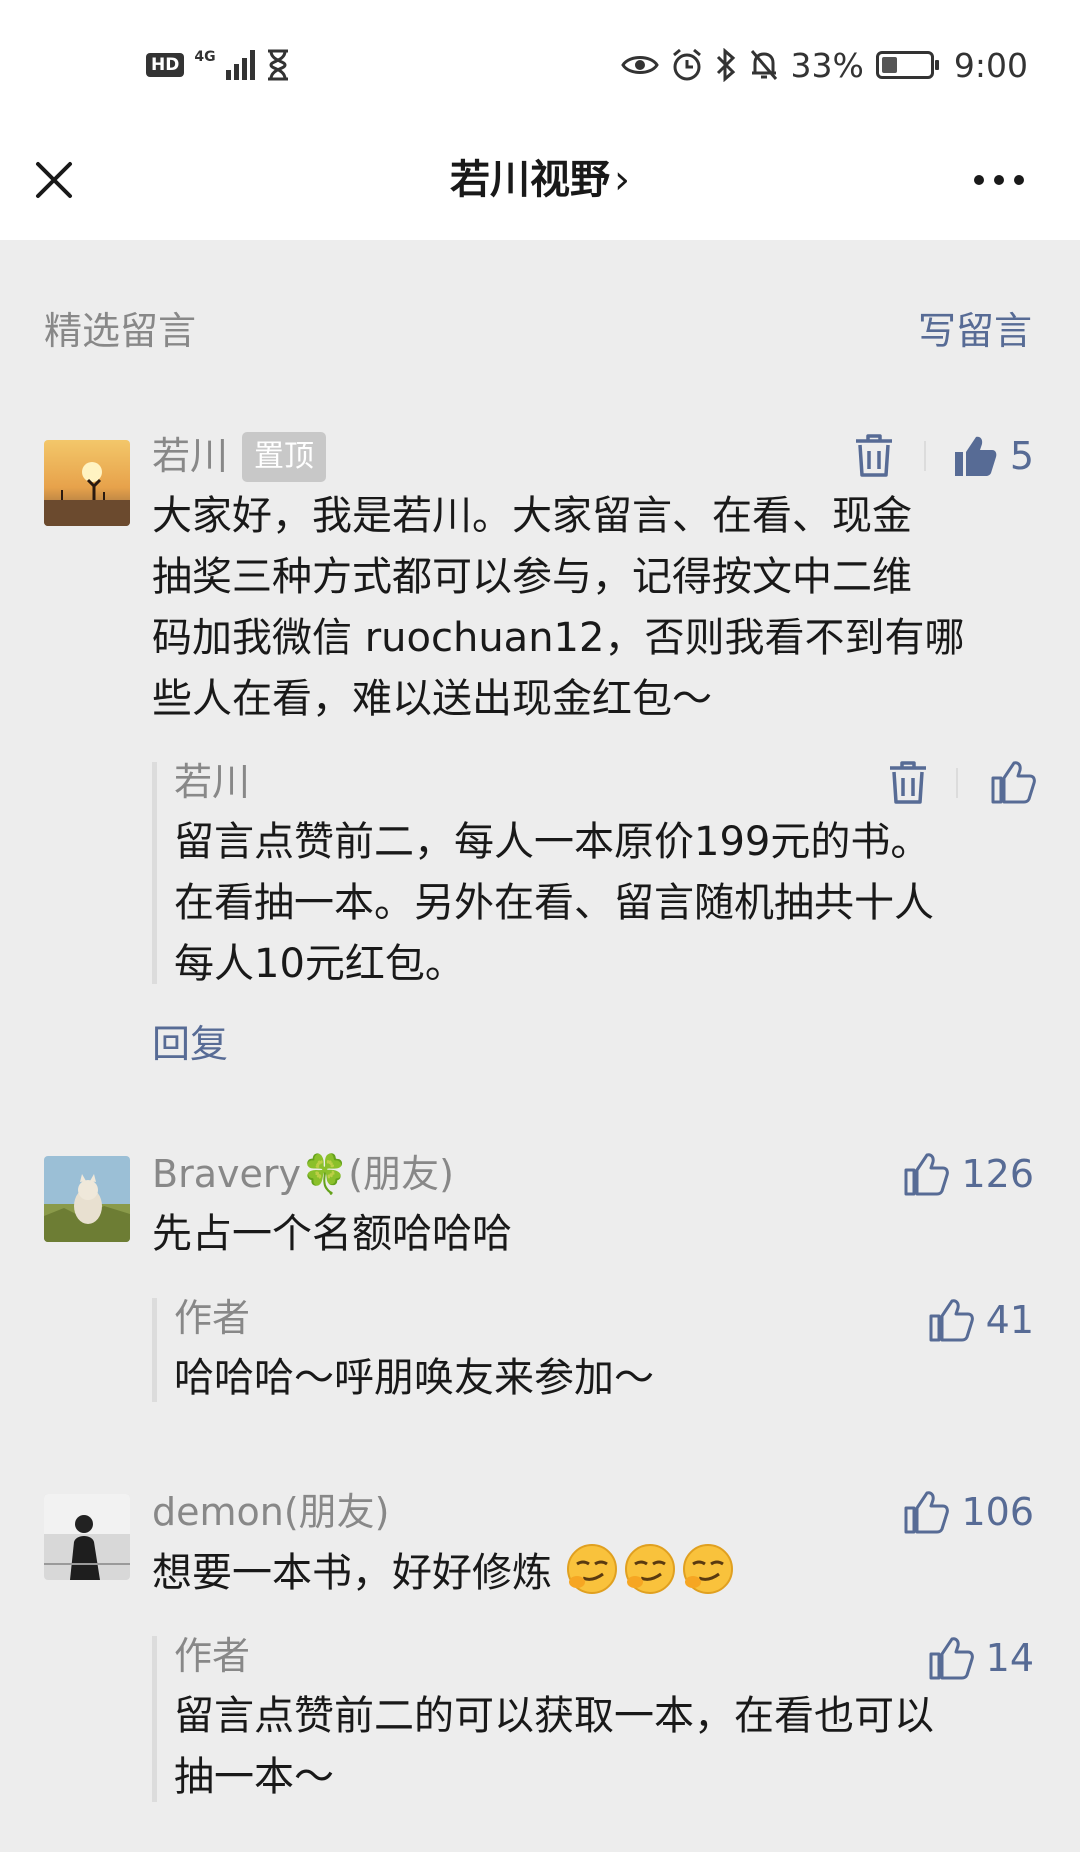  Describe the element at coordinates (532, 516) in the screenshot. I see `comment-line: 大家好，我是若川。大家留言、在看、现金` at that location.